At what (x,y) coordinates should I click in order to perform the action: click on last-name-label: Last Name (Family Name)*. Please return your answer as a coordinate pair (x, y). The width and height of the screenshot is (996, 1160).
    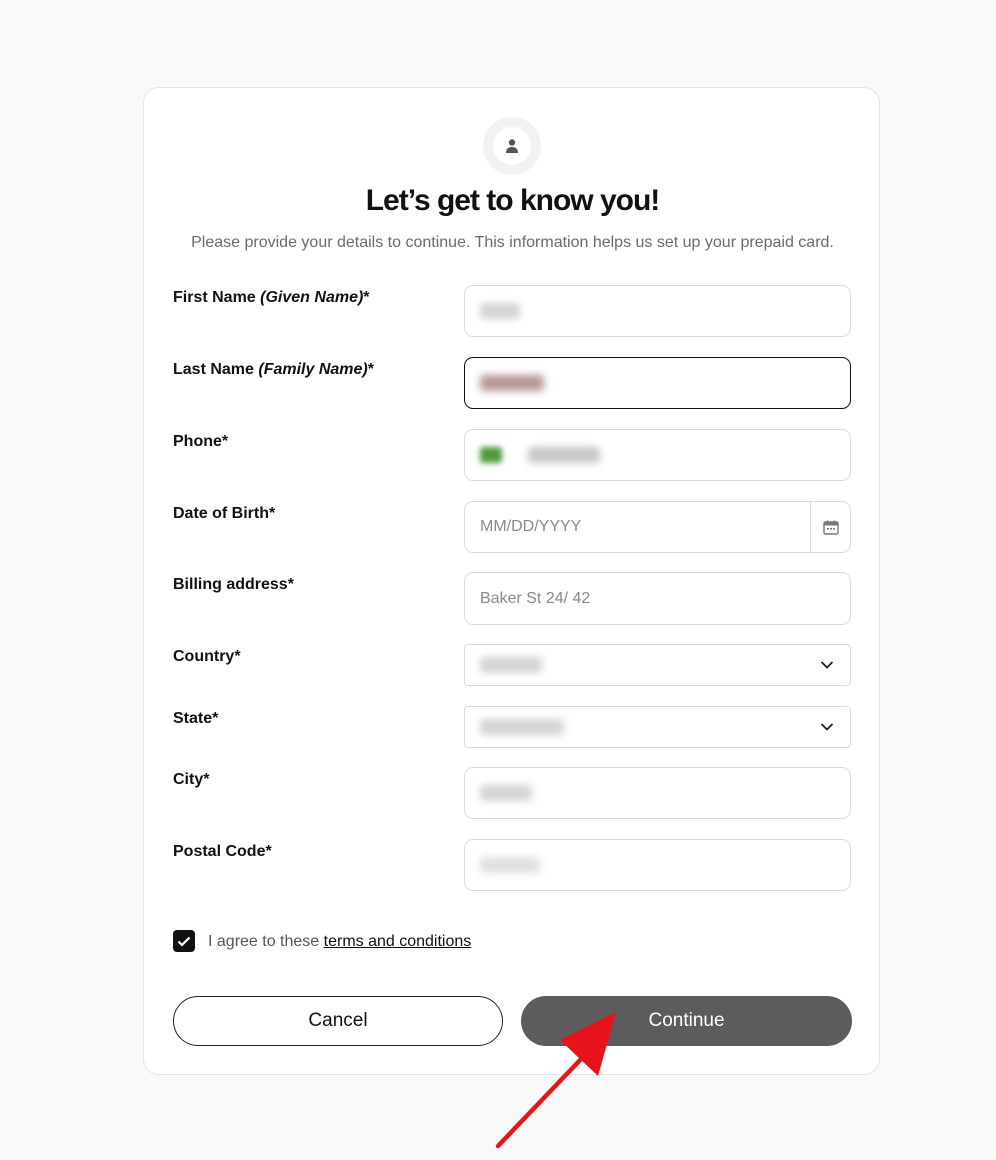
    Looking at the image, I should click on (273, 369).